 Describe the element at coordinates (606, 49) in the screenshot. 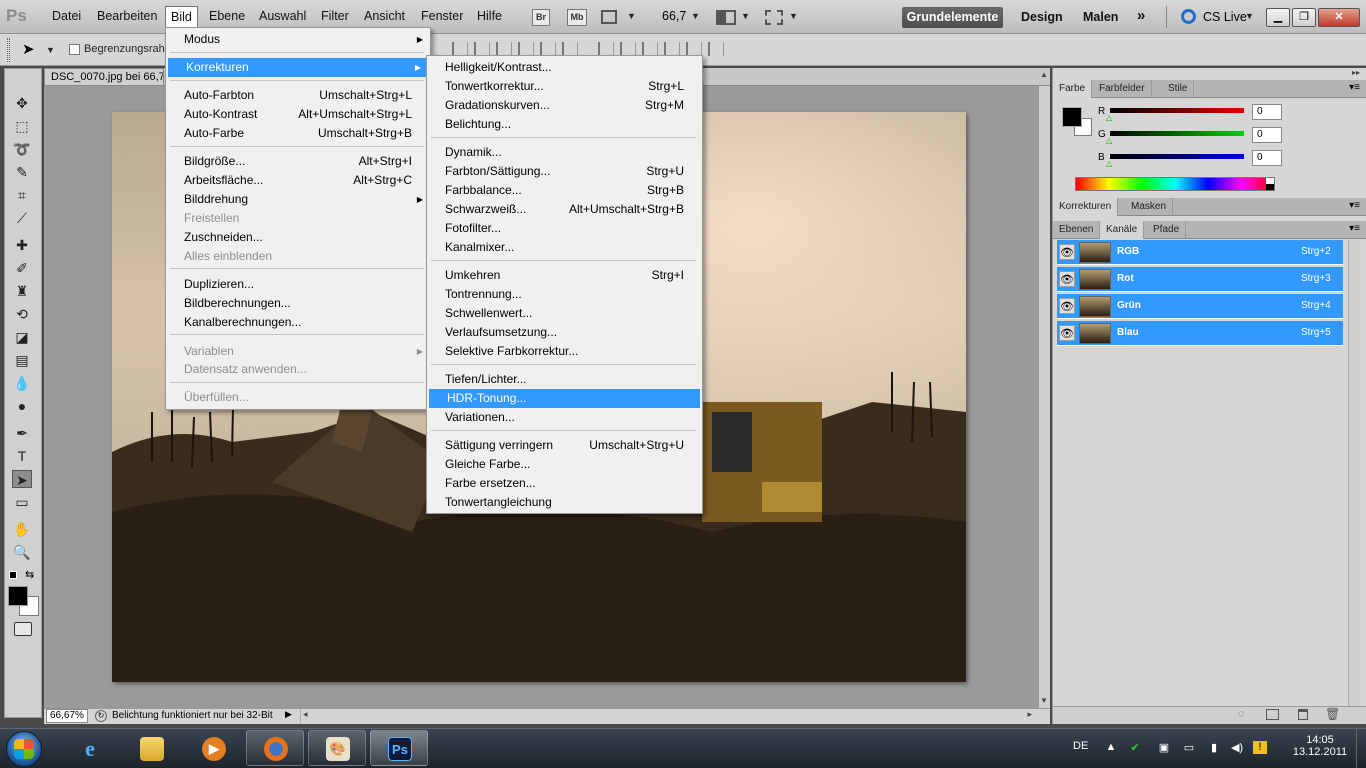

I see `distribute-top-icon` at that location.